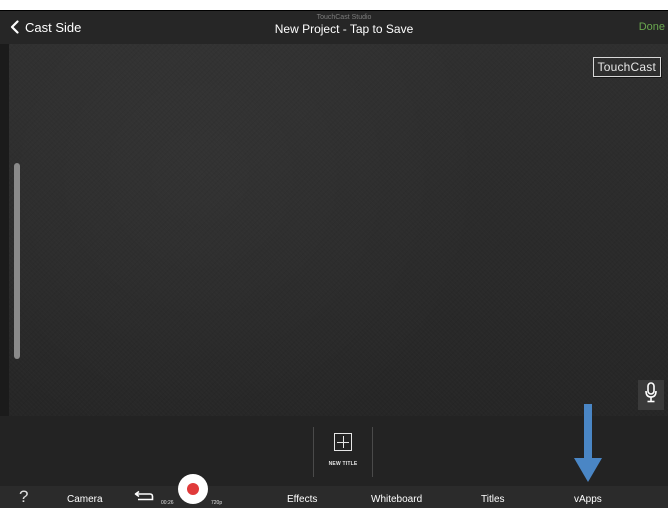 Image resolution: width=668 pixels, height=508 pixels. Describe the element at coordinates (396, 499) in the screenshot. I see `tab-whiteboard: Whiteboard` at that location.